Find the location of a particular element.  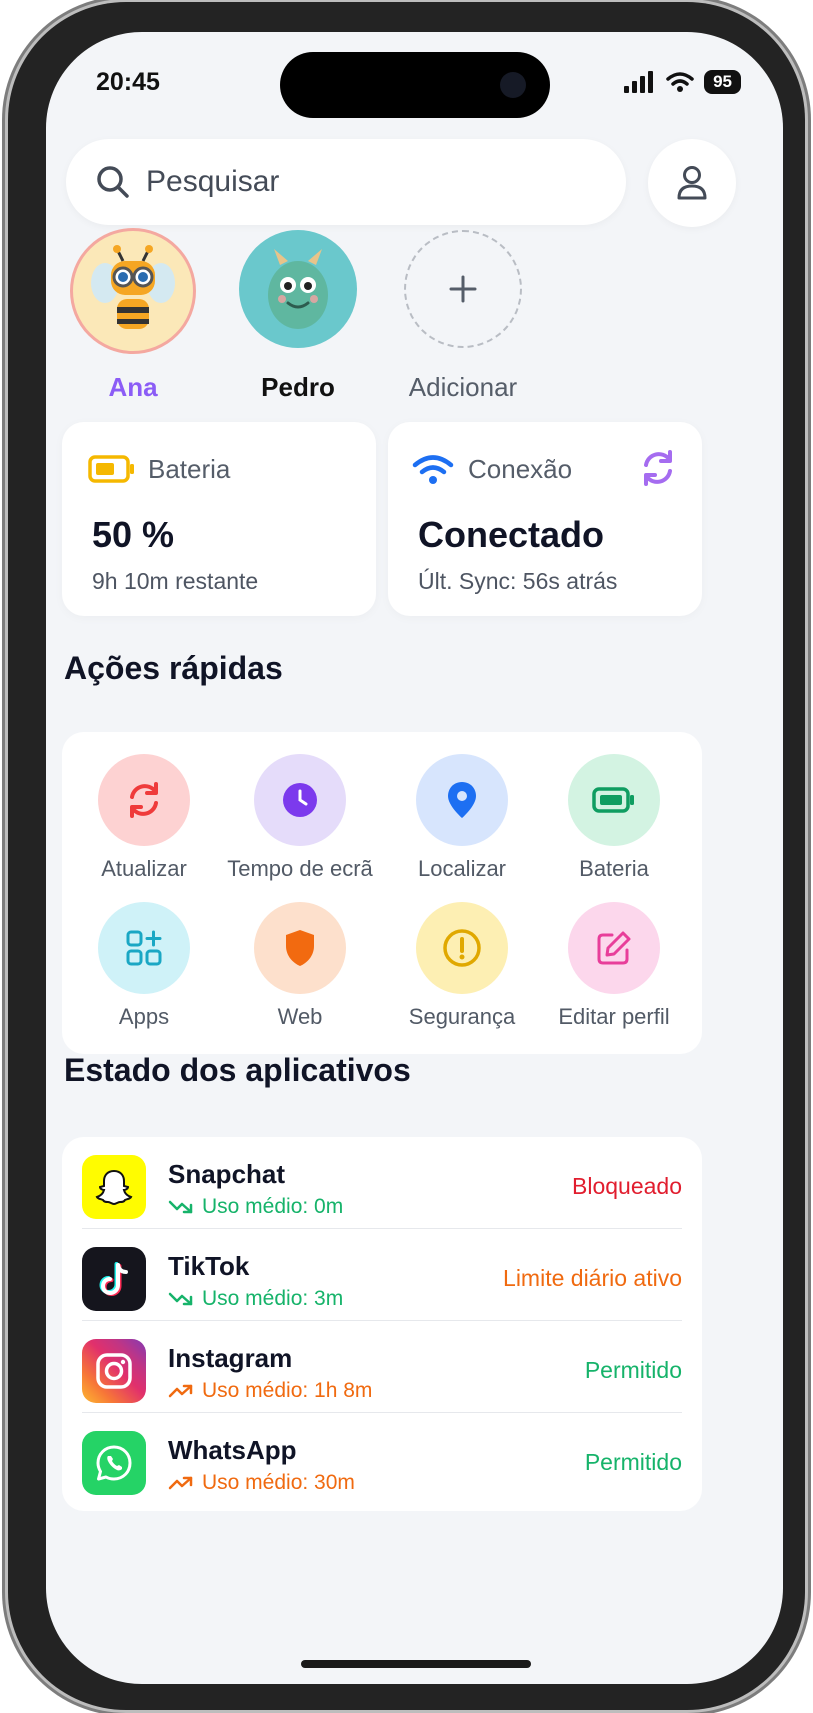

tiktok-icon is located at coordinates (114, 1279).